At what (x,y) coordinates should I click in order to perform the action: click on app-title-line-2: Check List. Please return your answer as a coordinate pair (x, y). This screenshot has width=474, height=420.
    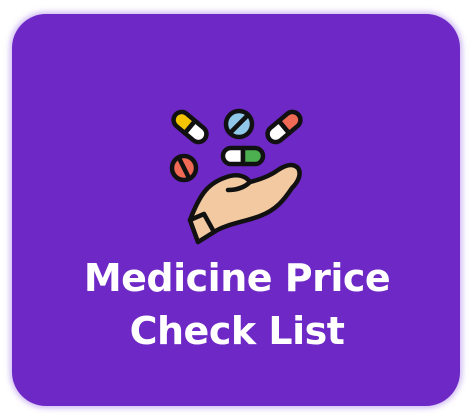
    Looking at the image, I should click on (237, 331).